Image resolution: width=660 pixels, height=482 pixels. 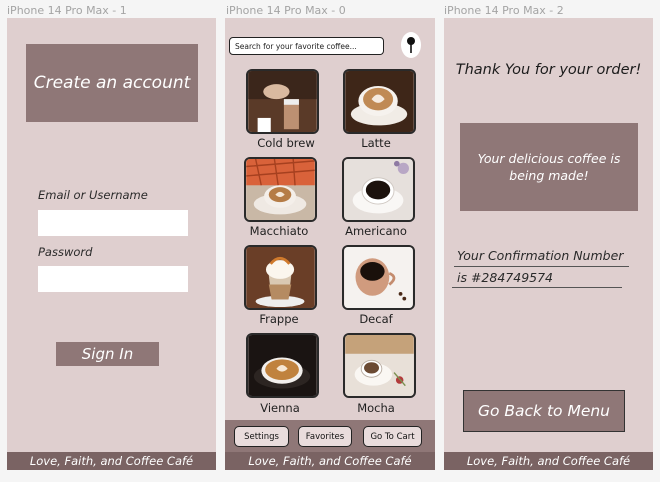 What do you see at coordinates (548, 70) in the screenshot?
I see `thank-you-heading: Thank You for your order!` at bounding box center [548, 70].